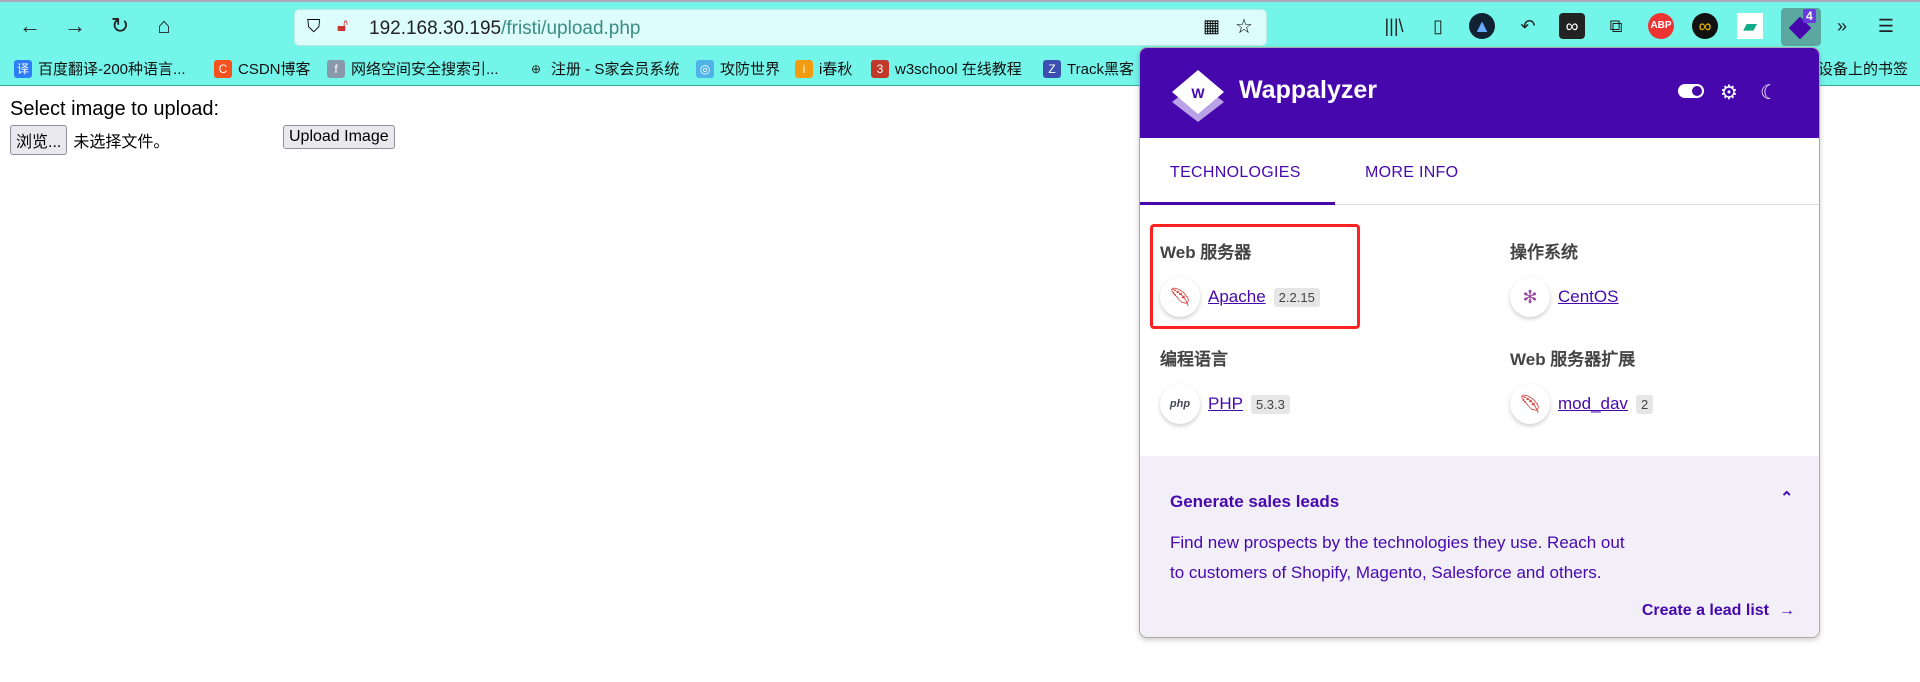 The height and width of the screenshot is (682, 1920). What do you see at coordinates (1644, 404) in the screenshot?
I see `version-badge: 2` at bounding box center [1644, 404].